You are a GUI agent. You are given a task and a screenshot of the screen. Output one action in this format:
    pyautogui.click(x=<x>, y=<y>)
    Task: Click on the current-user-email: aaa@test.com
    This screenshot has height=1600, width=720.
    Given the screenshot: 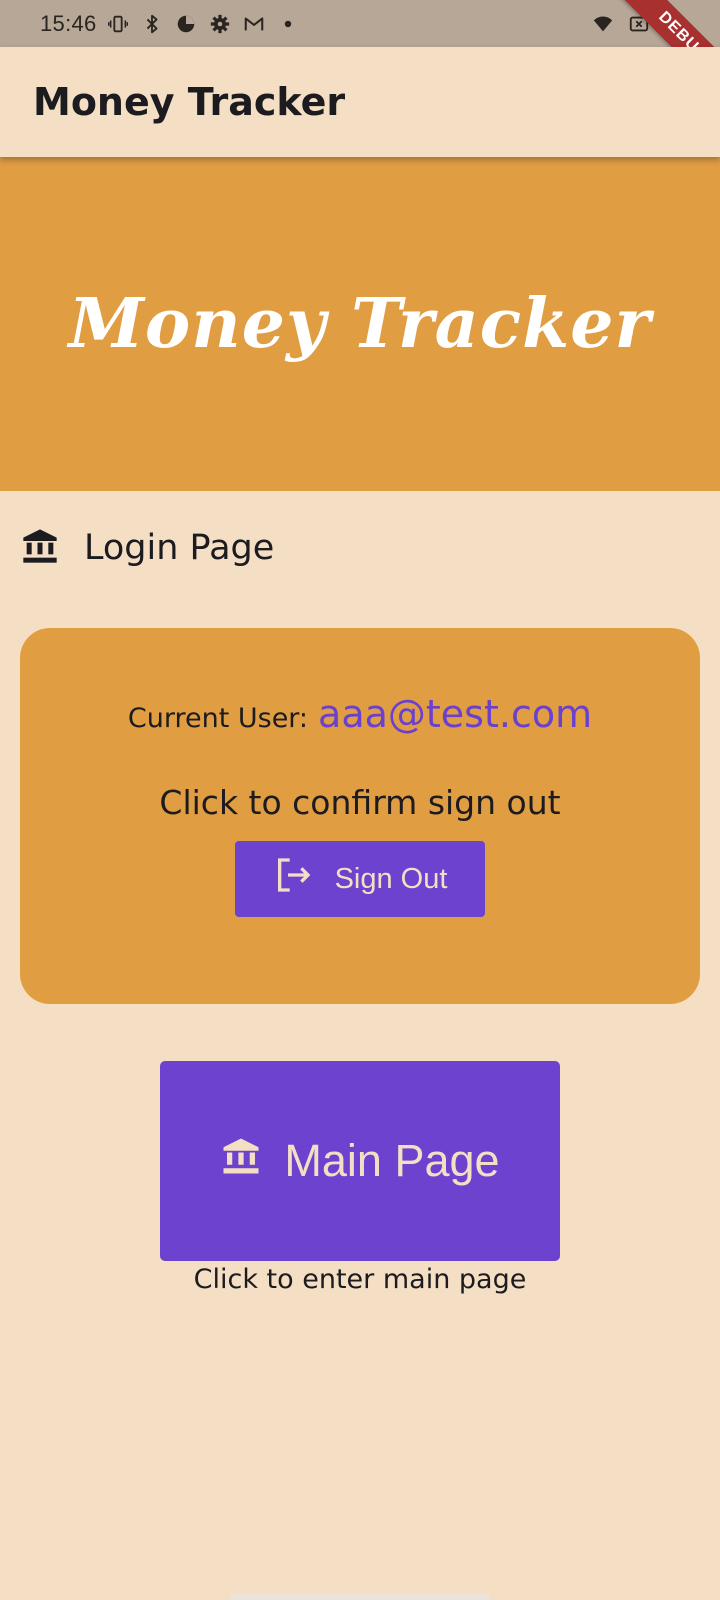 What is the action you would take?
    pyautogui.click(x=455, y=714)
    